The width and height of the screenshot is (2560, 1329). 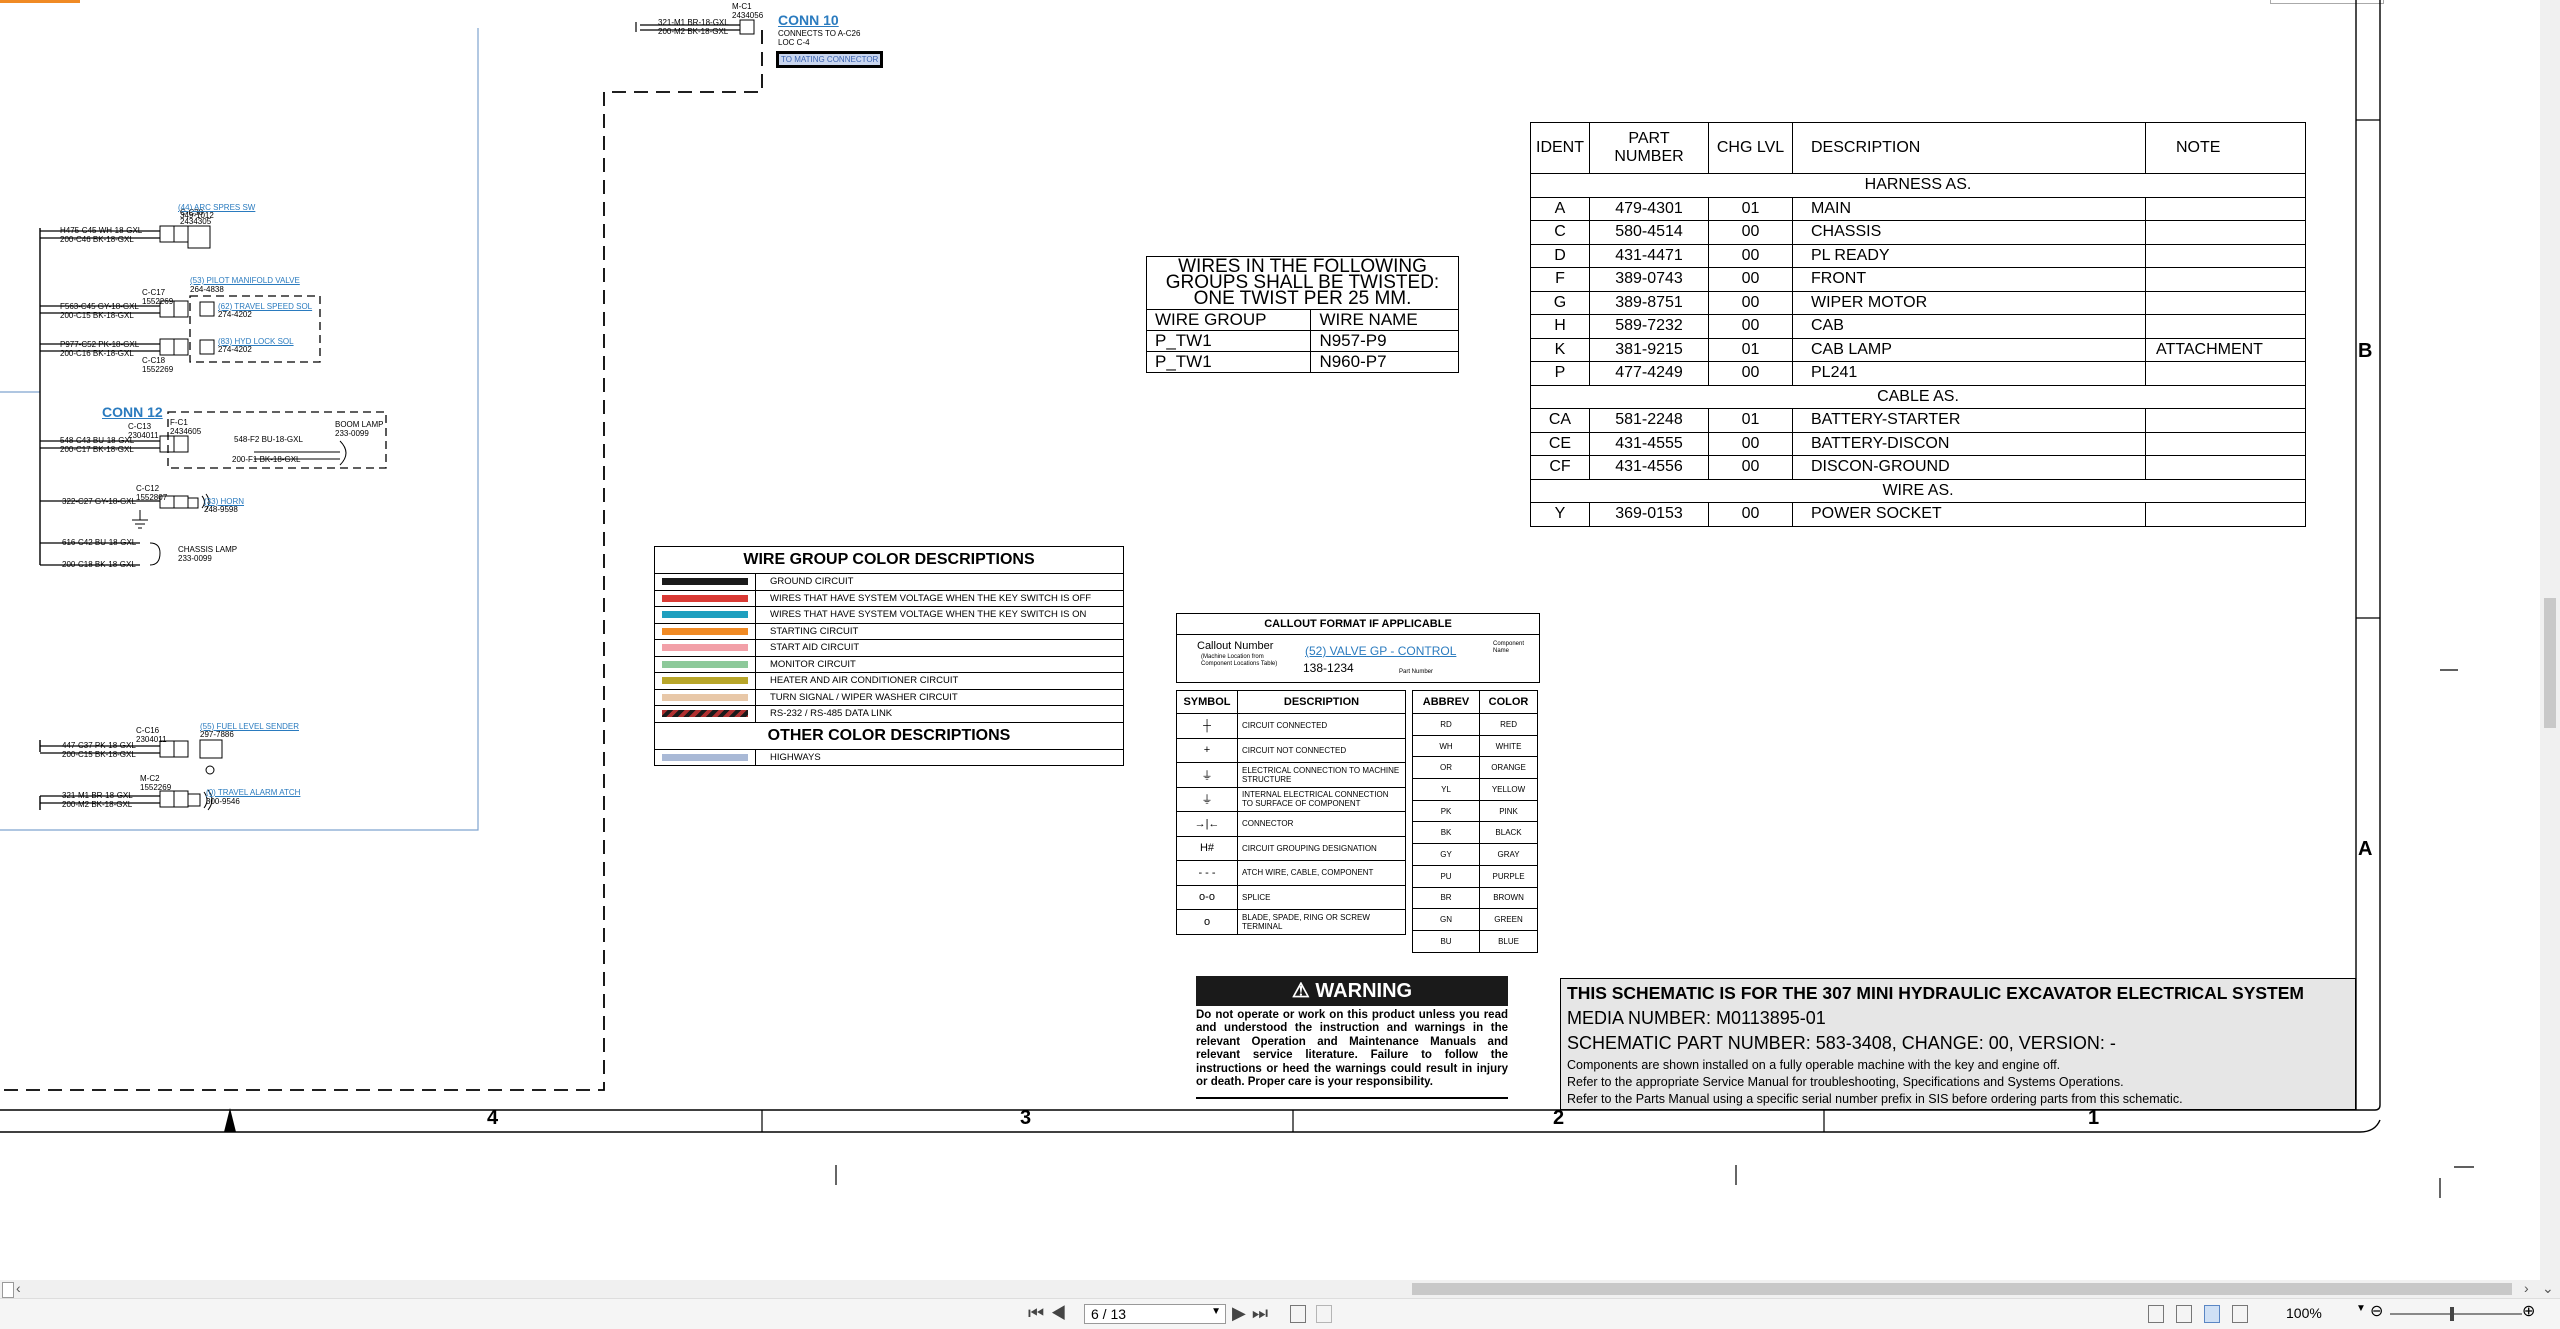 I want to click on parts-row: CE 431-4555 00 BATTERY-DISCON, so click(x=1918, y=443).